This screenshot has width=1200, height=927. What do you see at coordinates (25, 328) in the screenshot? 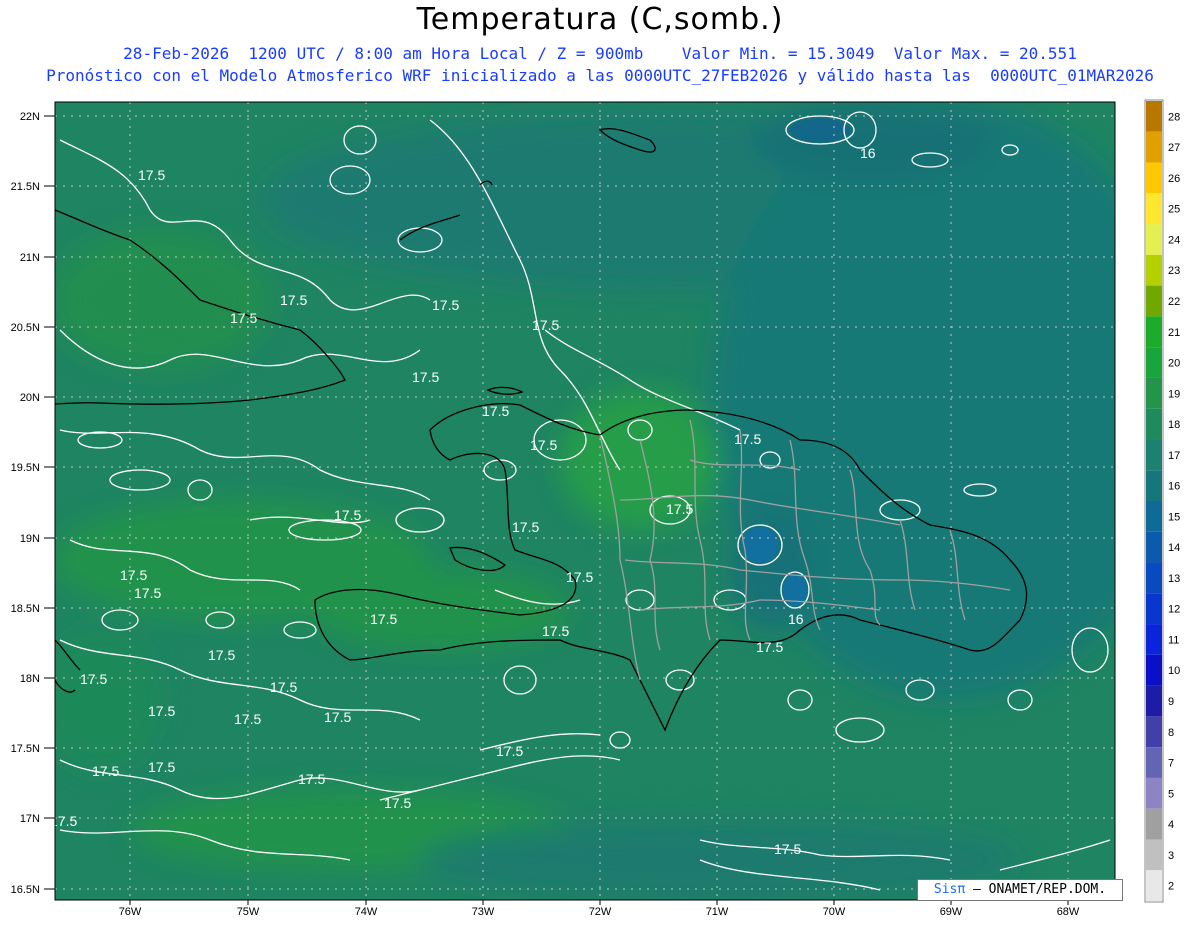
I see `lat-label: 20.5N` at bounding box center [25, 328].